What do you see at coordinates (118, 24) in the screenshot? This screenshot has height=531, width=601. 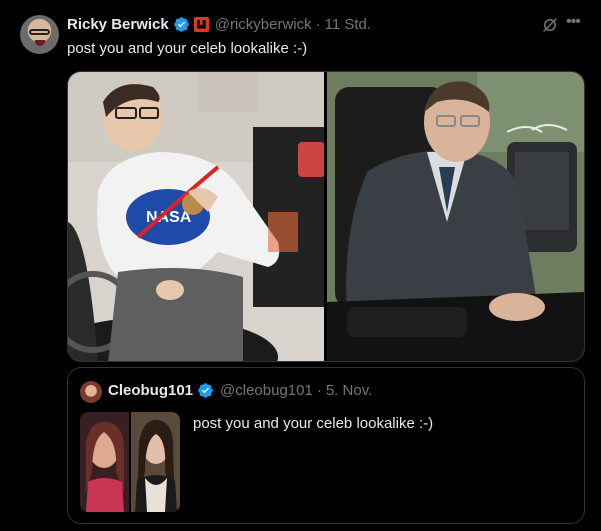 I see `author-name: Ricky Berwick` at bounding box center [118, 24].